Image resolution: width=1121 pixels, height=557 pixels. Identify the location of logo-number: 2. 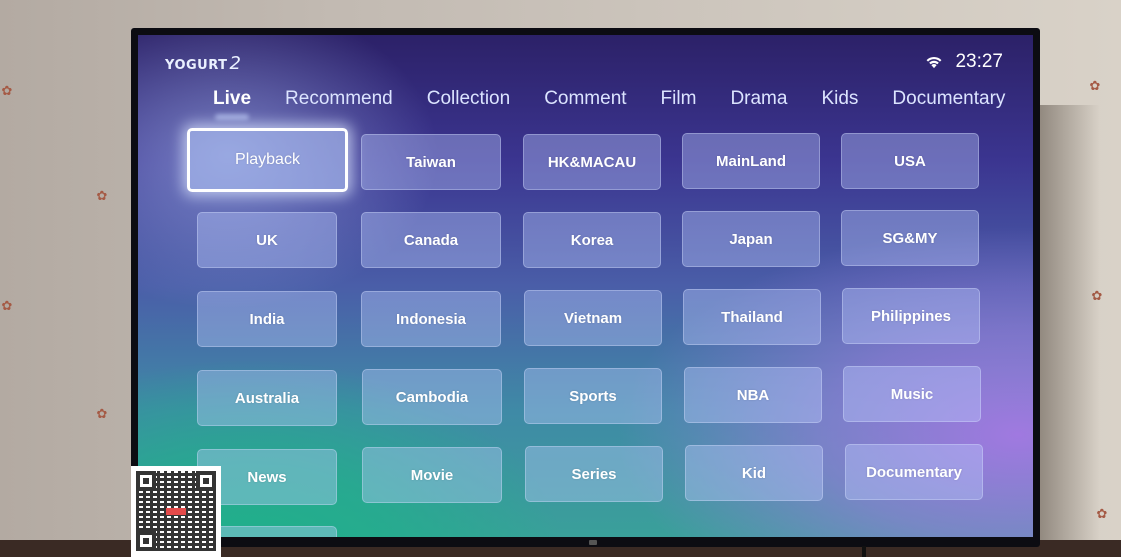
(235, 63).